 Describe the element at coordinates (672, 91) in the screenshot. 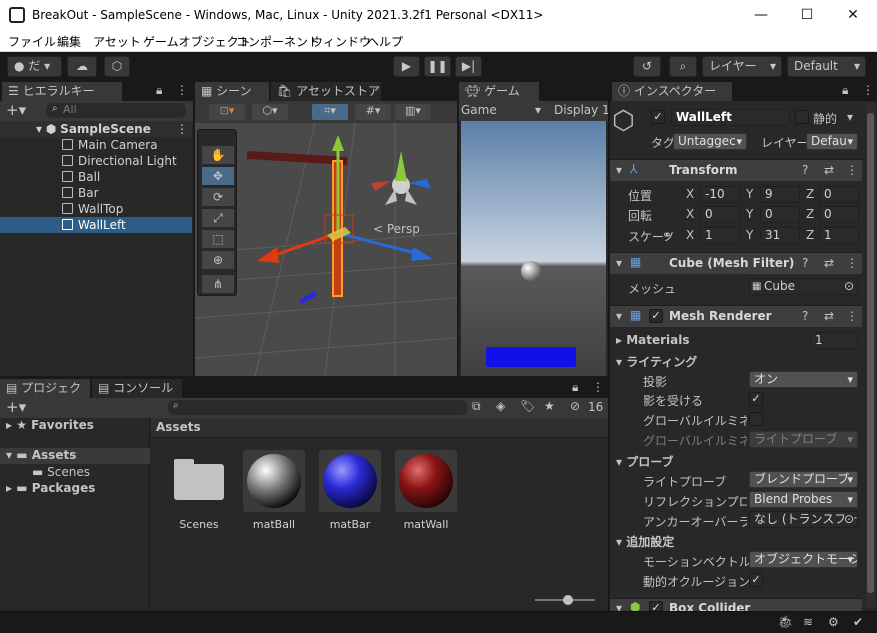

I see `tab-inspector: ⓘ インスペクター` at that location.